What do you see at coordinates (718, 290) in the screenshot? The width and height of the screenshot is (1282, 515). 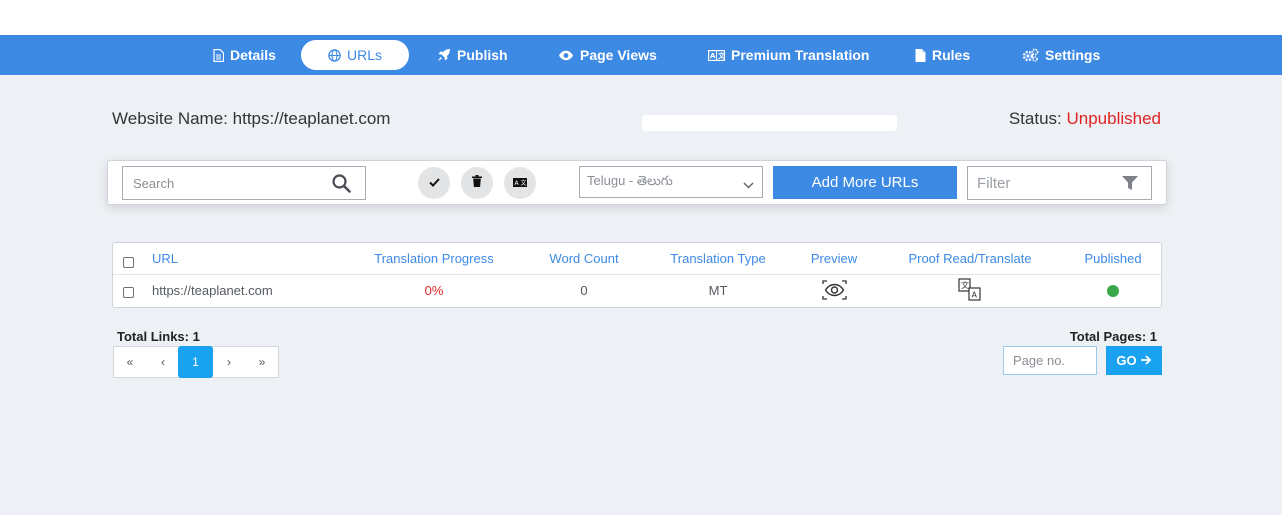 I see `row-translation-type: MT` at bounding box center [718, 290].